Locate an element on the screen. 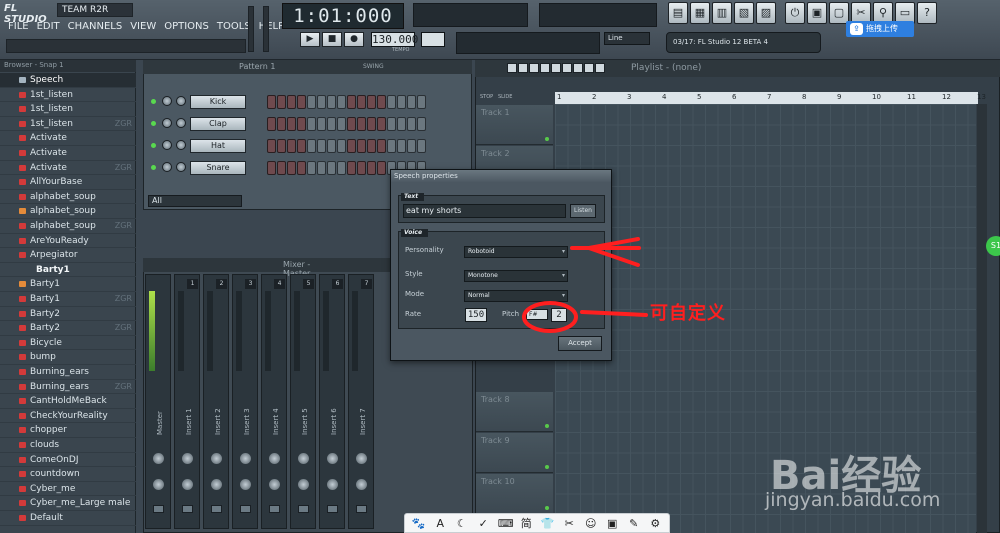 This screenshot has height=533, width=1000. snap-select: Line is located at coordinates (627, 38).